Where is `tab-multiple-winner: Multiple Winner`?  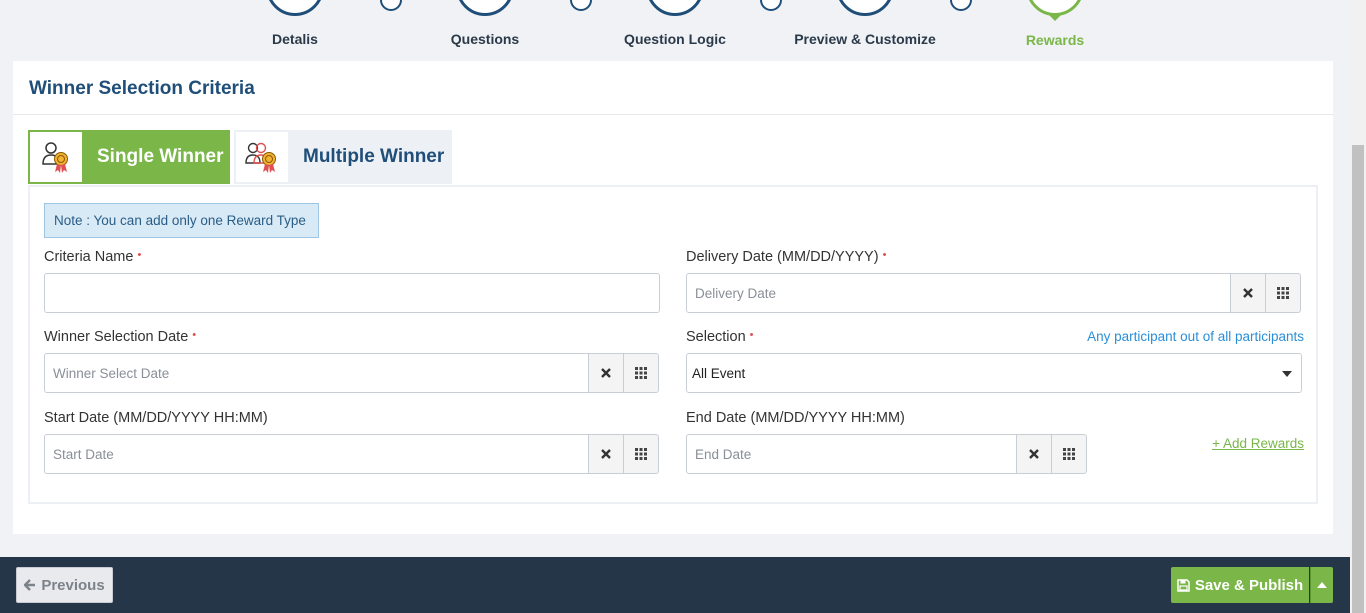 tab-multiple-winner: Multiple Winner is located at coordinates (343, 157).